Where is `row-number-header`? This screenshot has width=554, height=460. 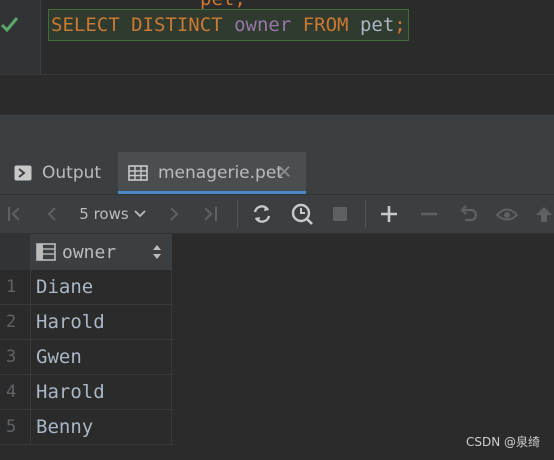 row-number-header is located at coordinates (15, 252).